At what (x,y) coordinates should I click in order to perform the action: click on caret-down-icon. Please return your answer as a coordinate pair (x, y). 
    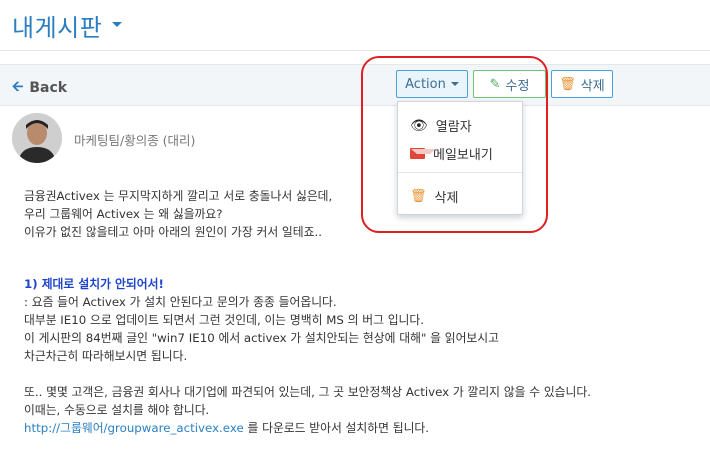
    Looking at the image, I should click on (454, 84).